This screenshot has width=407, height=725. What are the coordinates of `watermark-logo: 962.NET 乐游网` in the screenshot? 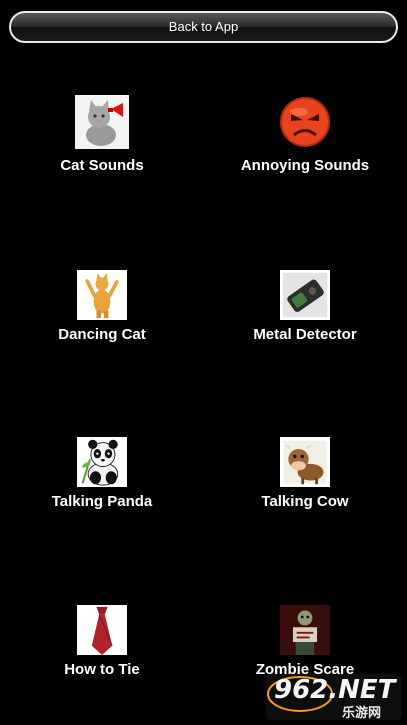 It's located at (334, 697).